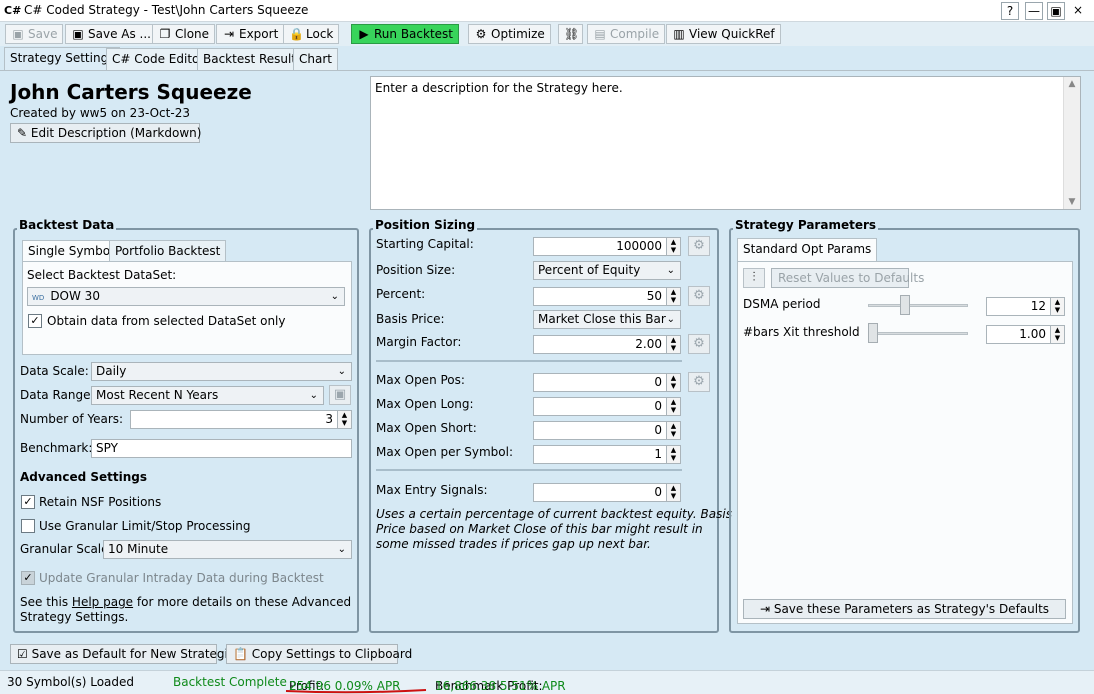 This screenshot has height=694, width=1094. I want to click on tab-code-editor: C# Code Editor, so click(158, 59).